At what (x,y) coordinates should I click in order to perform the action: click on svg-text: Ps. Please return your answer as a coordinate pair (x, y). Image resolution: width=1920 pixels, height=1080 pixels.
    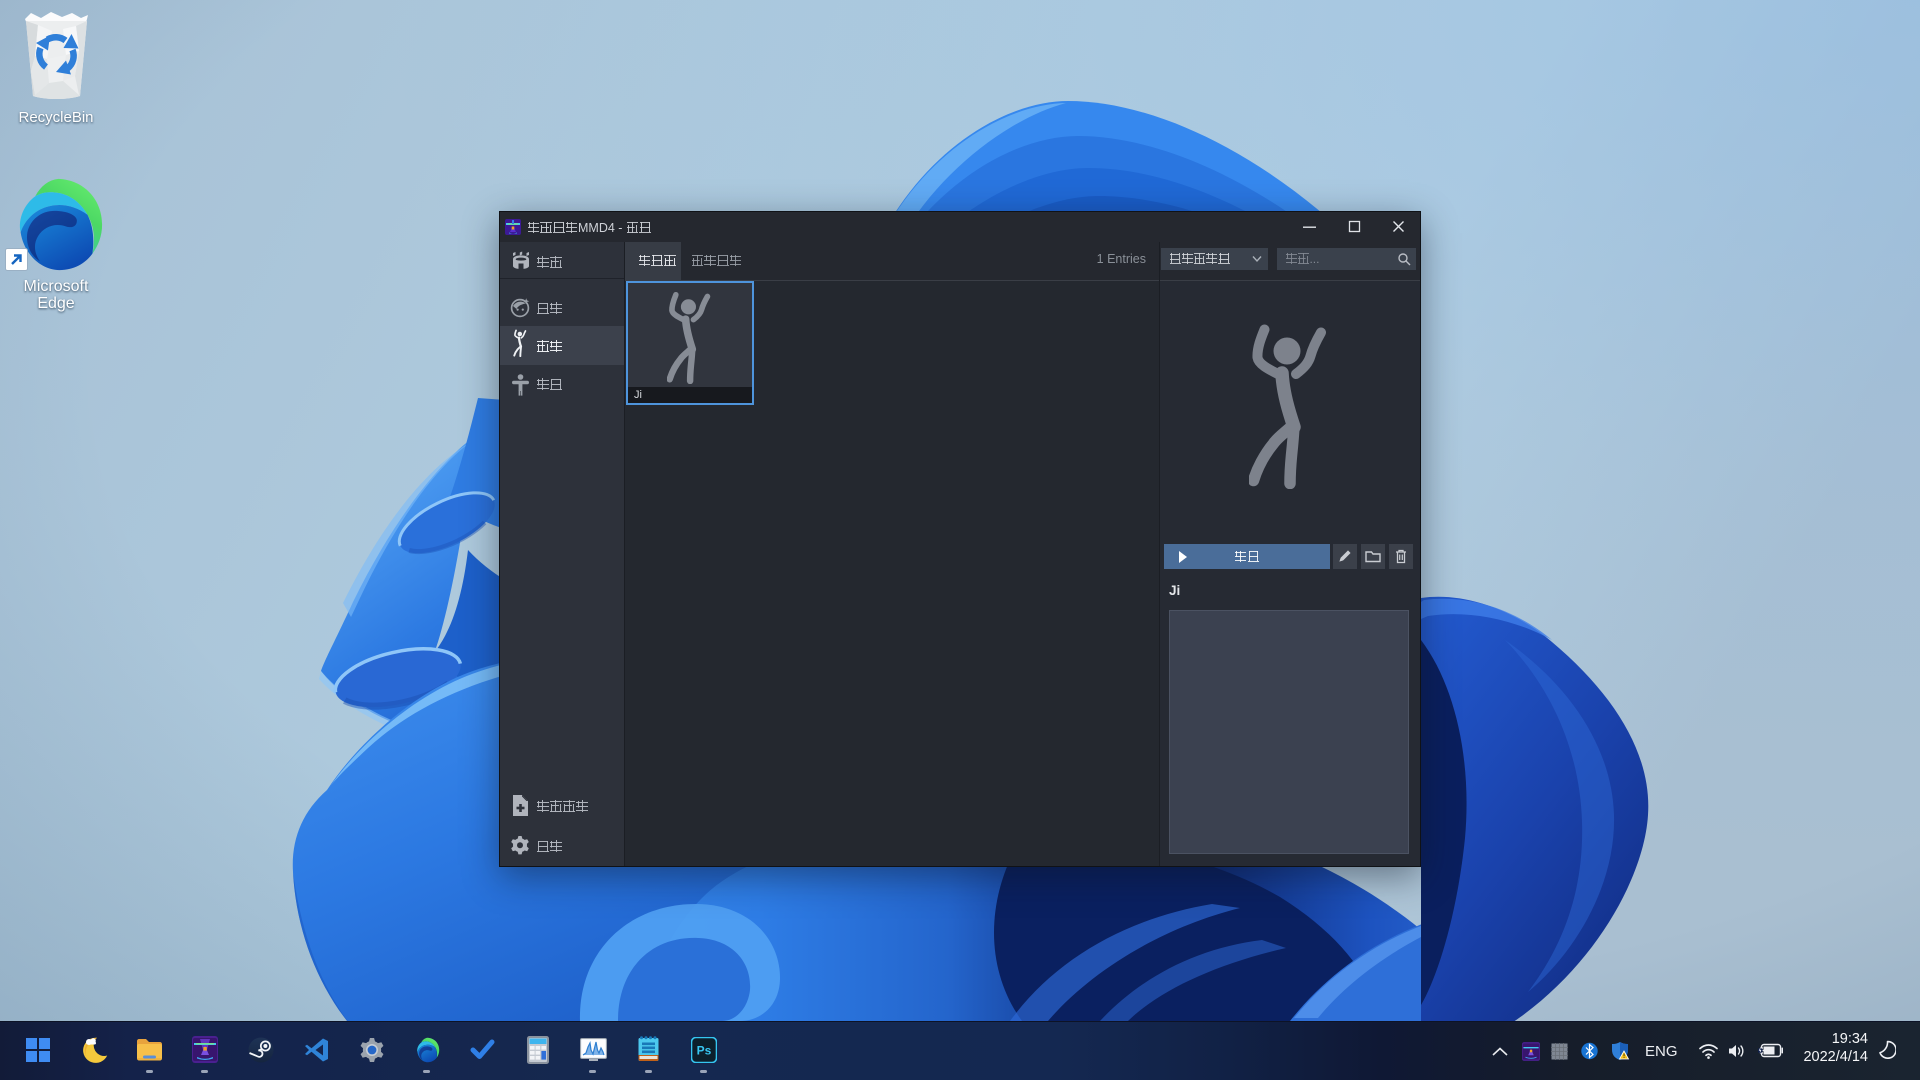
    Looking at the image, I should click on (704, 1051).